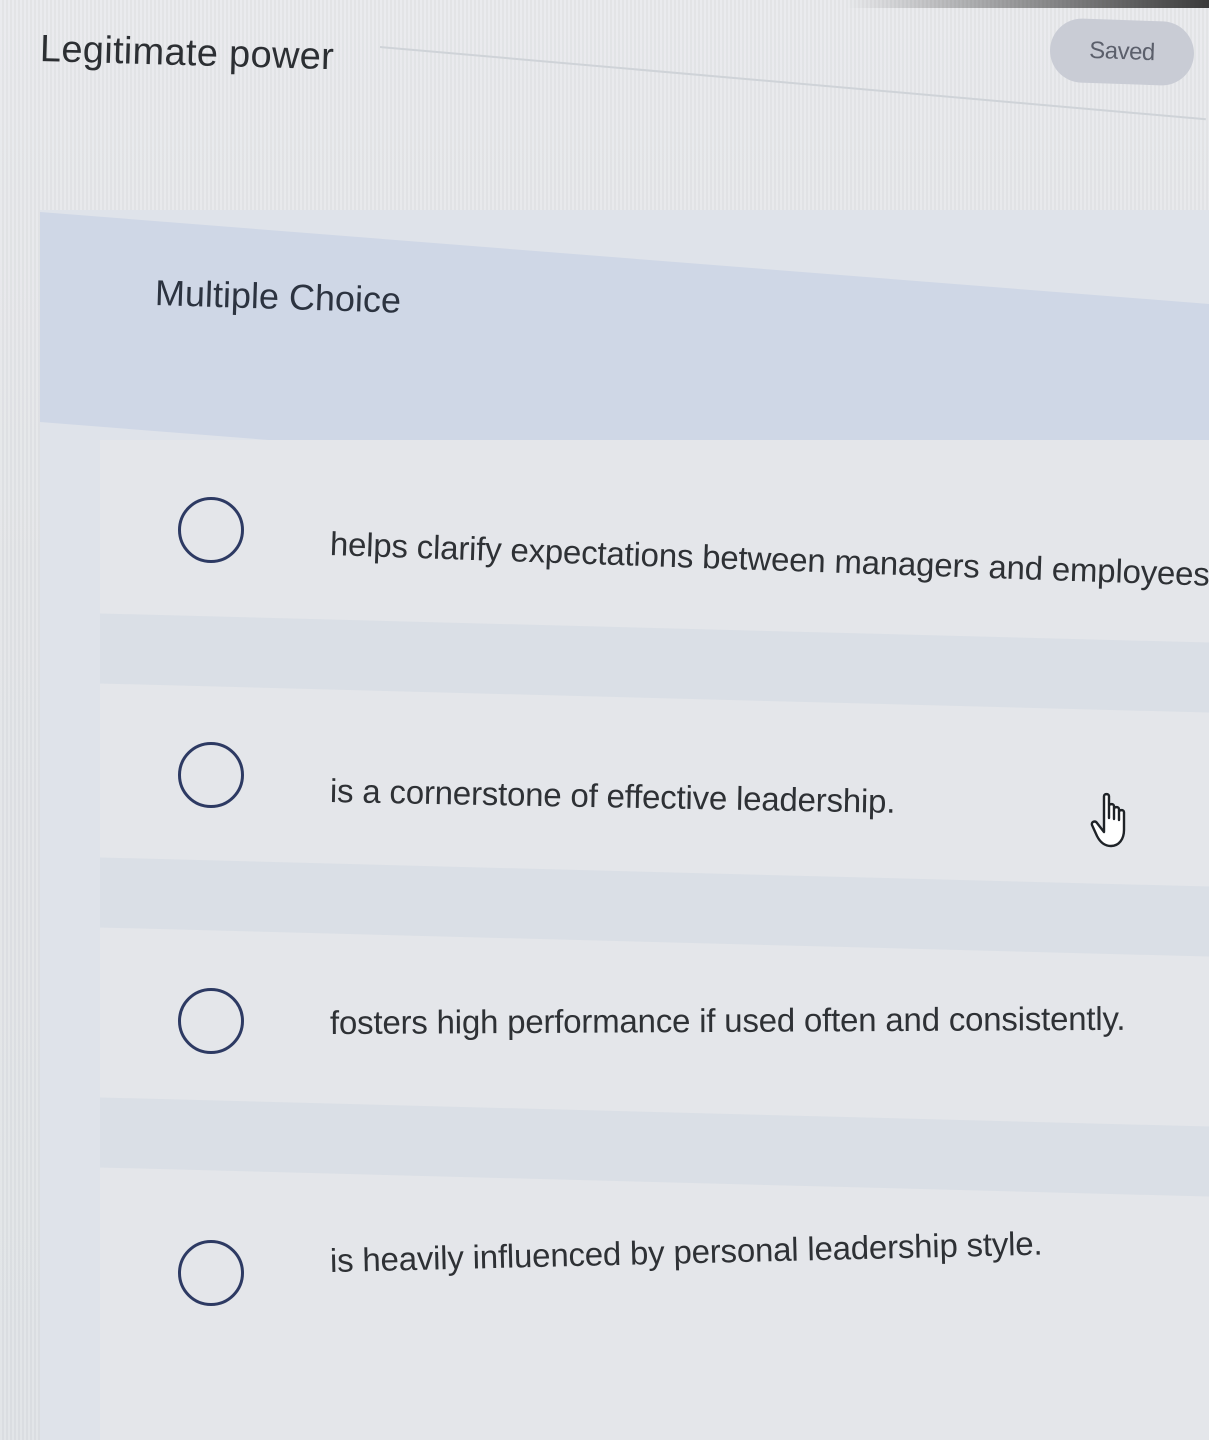 The width and height of the screenshot is (1209, 1440). I want to click on question-type-label: Multiple Choice, so click(278, 296).